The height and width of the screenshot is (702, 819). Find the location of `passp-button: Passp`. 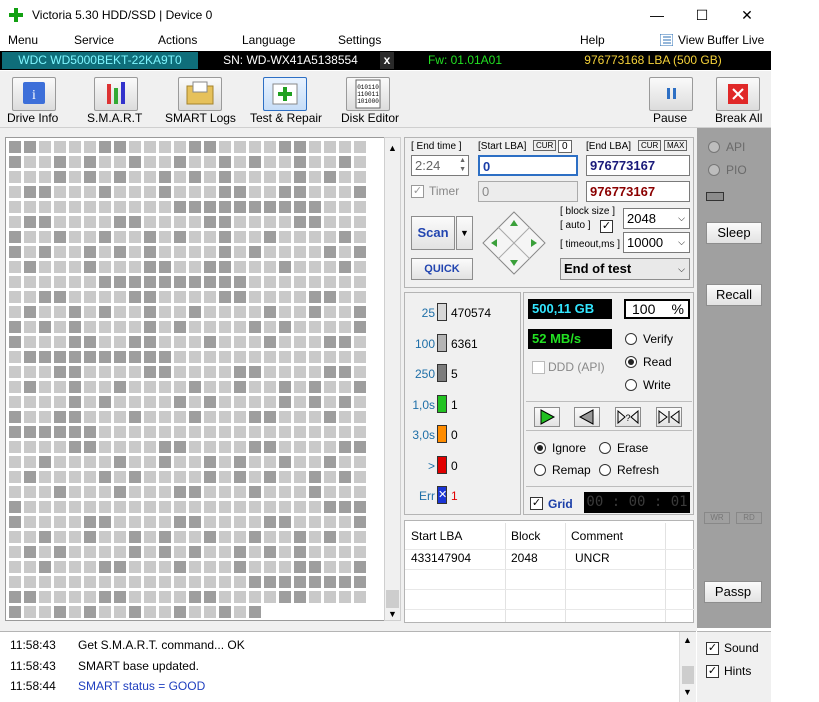

passp-button: Passp is located at coordinates (733, 592).